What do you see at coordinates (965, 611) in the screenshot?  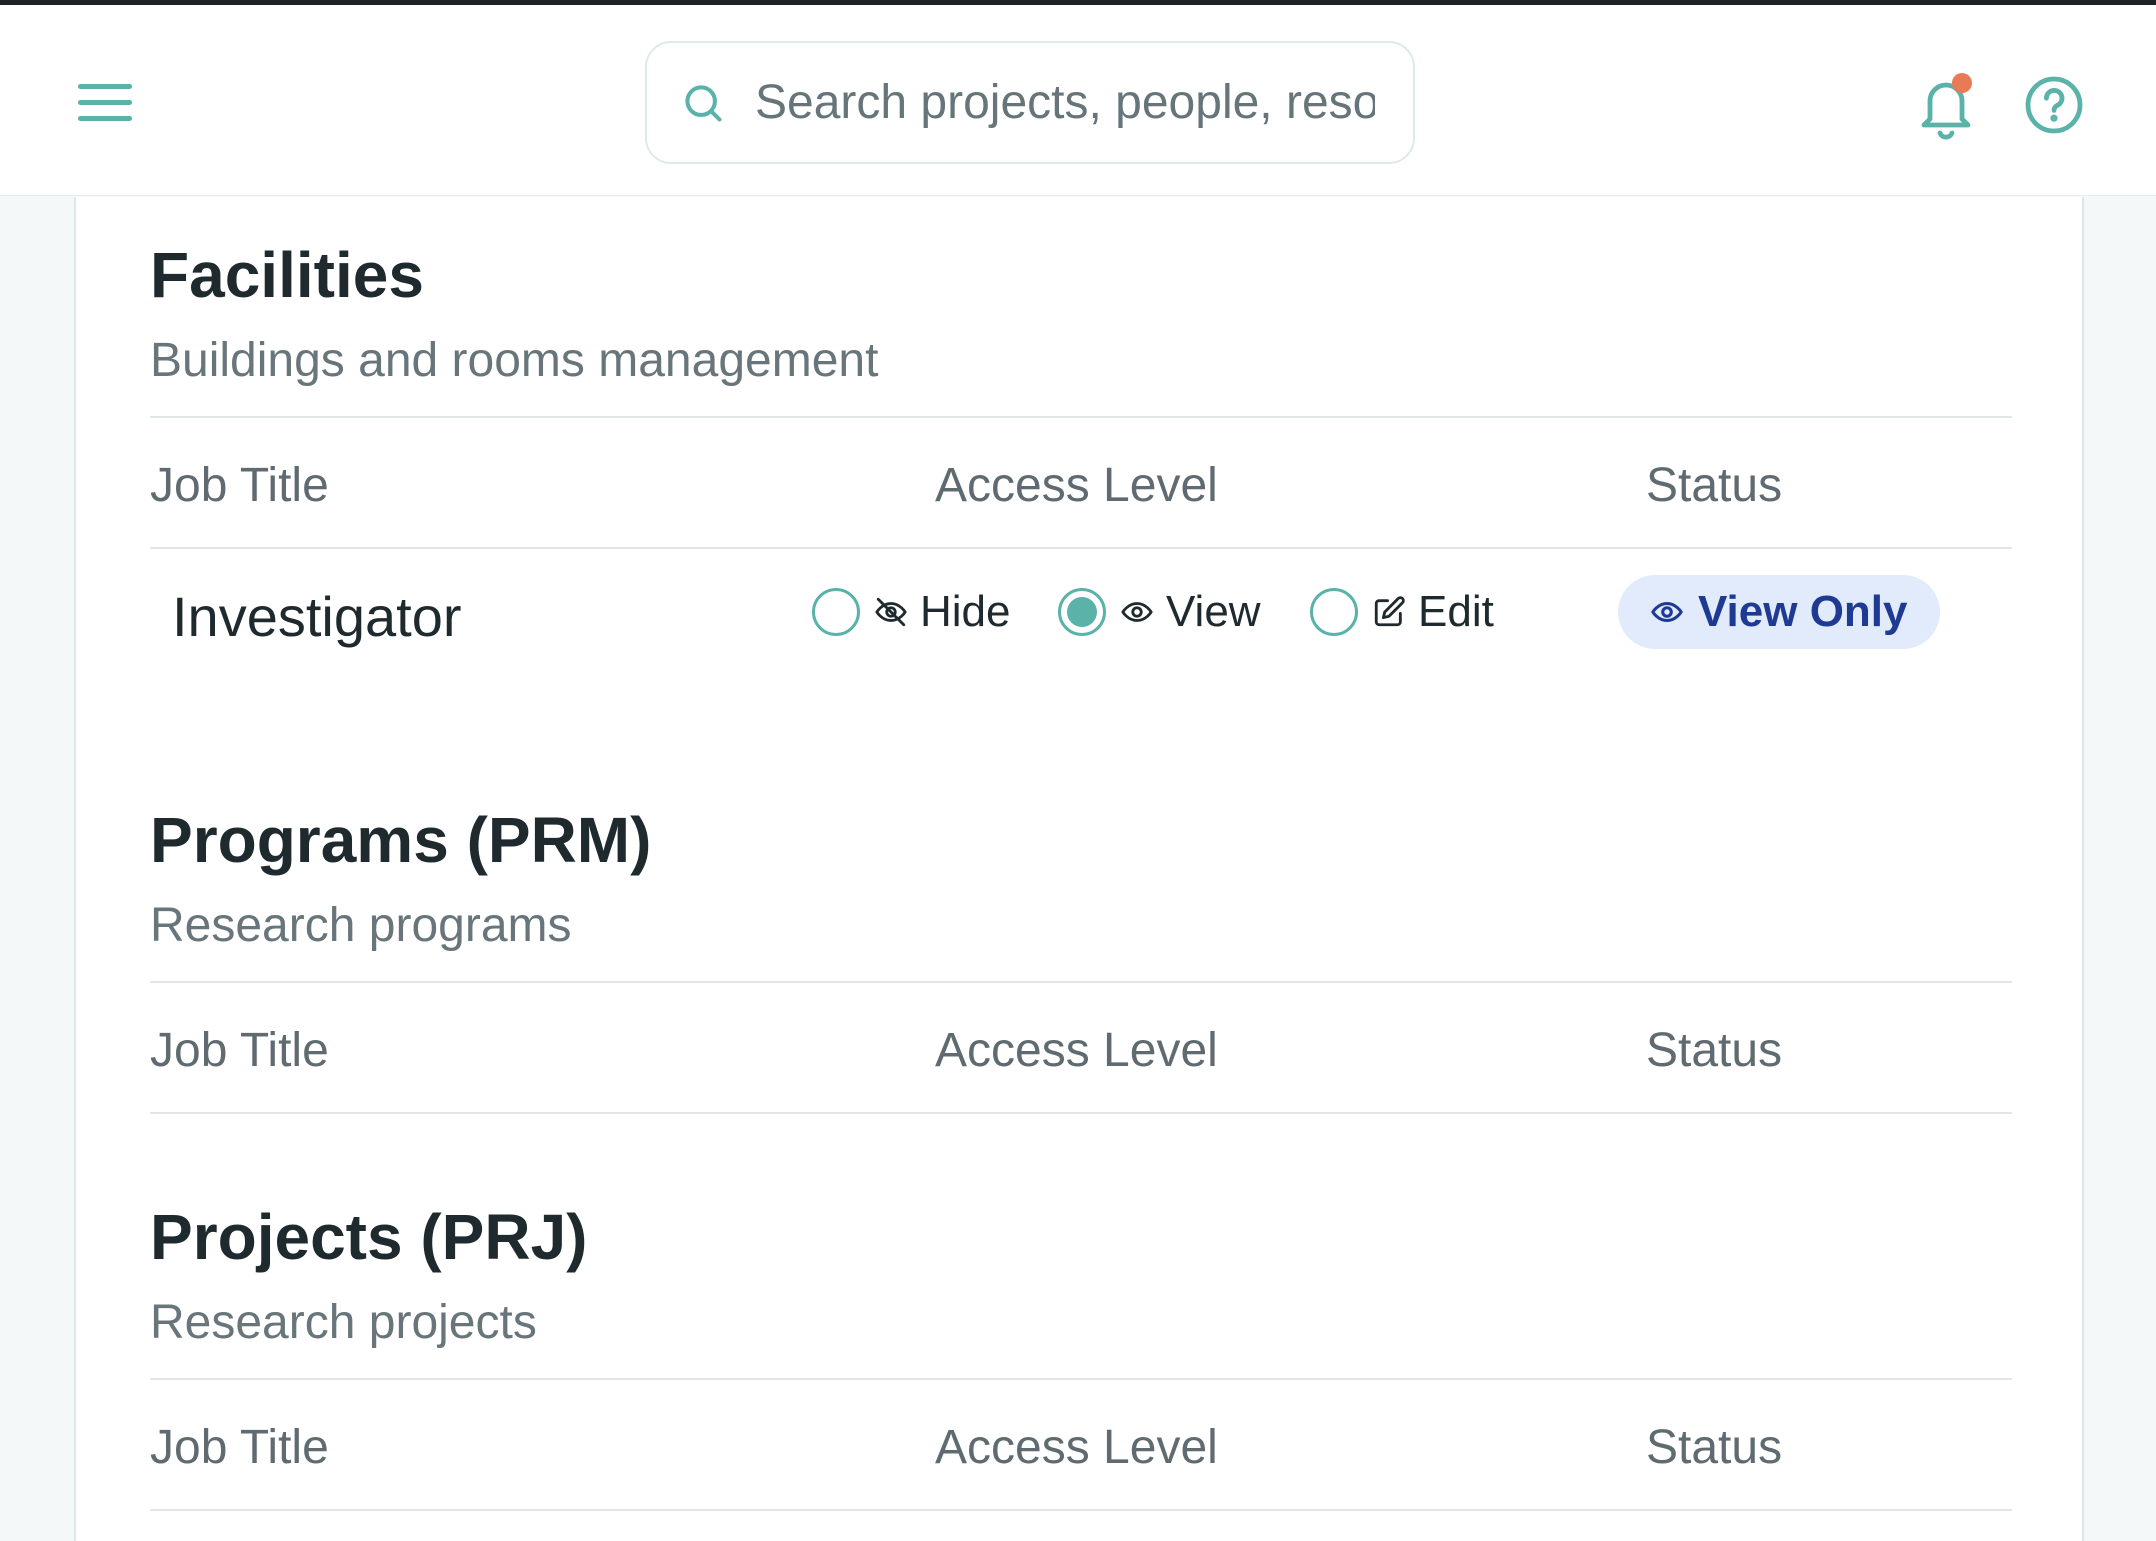 I see `option-label: Hide` at bounding box center [965, 611].